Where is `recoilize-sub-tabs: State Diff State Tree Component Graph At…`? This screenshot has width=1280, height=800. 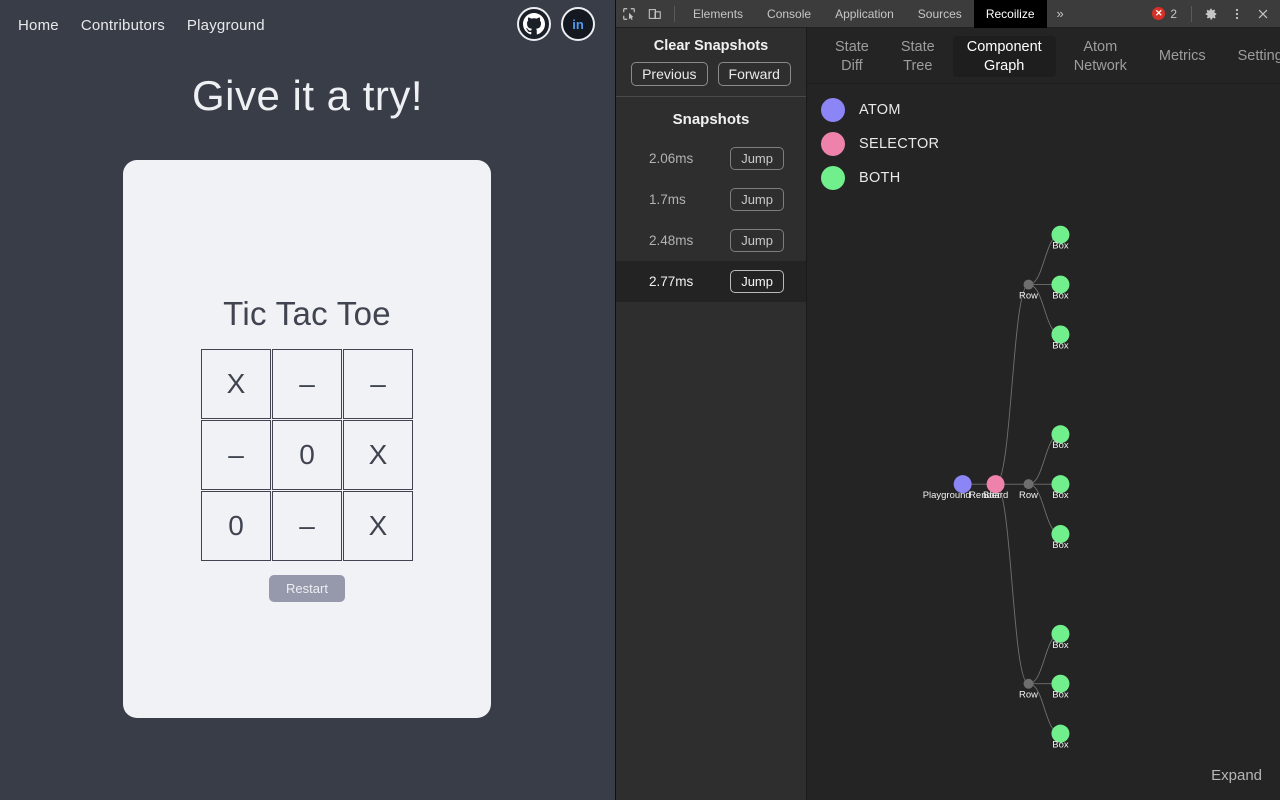 recoilize-sub-tabs: State Diff State Tree Component Graph At… is located at coordinates (1043, 56).